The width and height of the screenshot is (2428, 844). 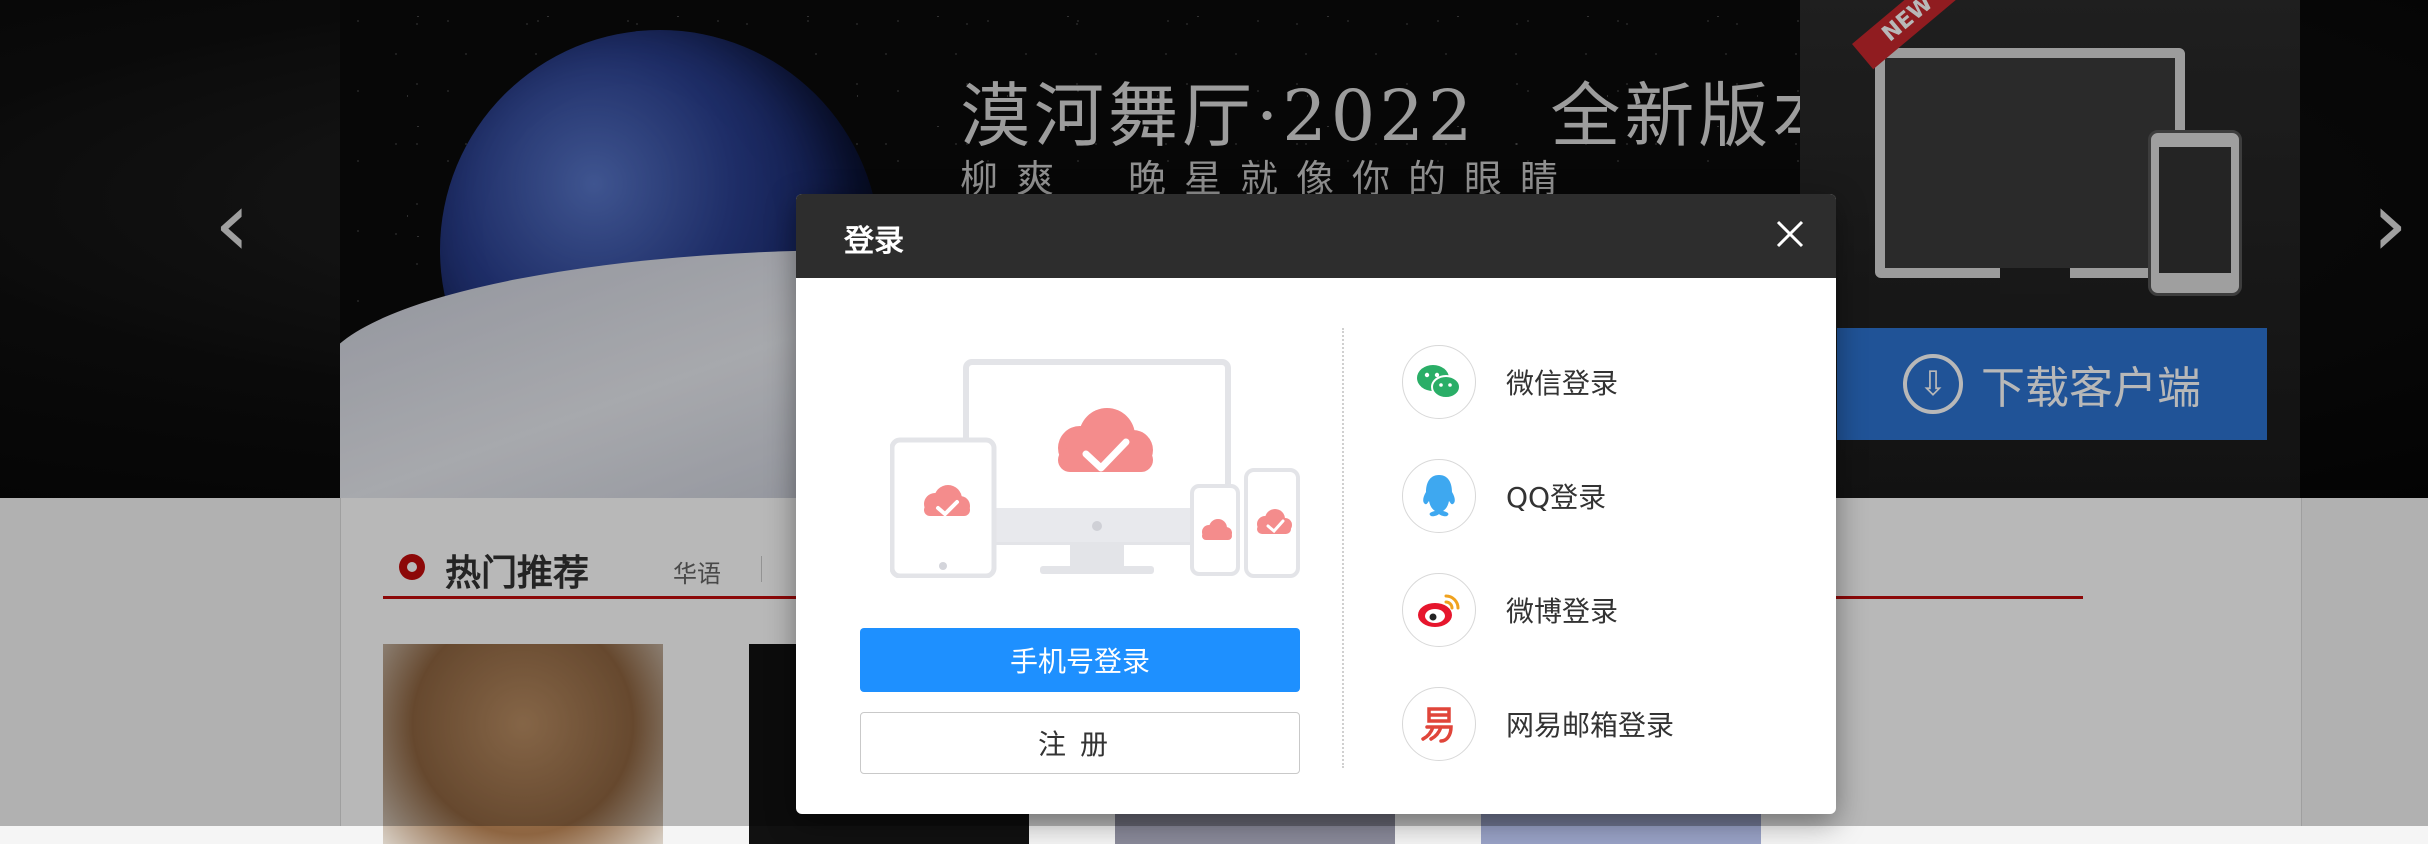 I want to click on weibo-login-label: 微博登录, so click(x=1562, y=611).